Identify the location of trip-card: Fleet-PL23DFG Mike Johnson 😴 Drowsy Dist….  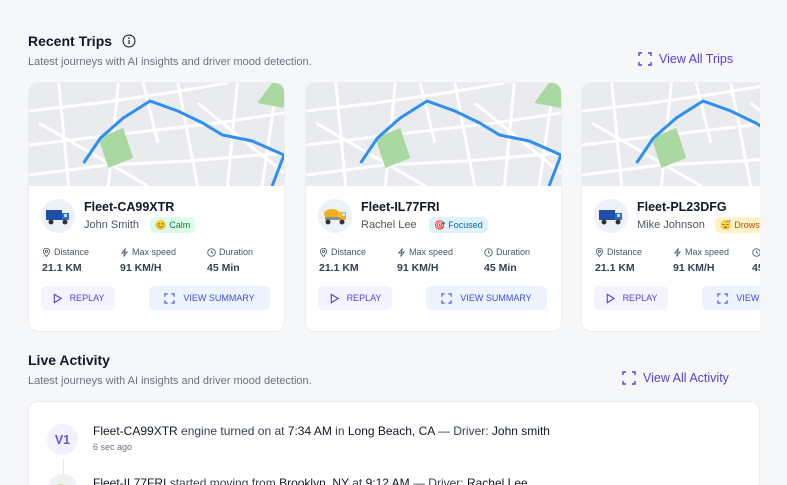
(670, 207).